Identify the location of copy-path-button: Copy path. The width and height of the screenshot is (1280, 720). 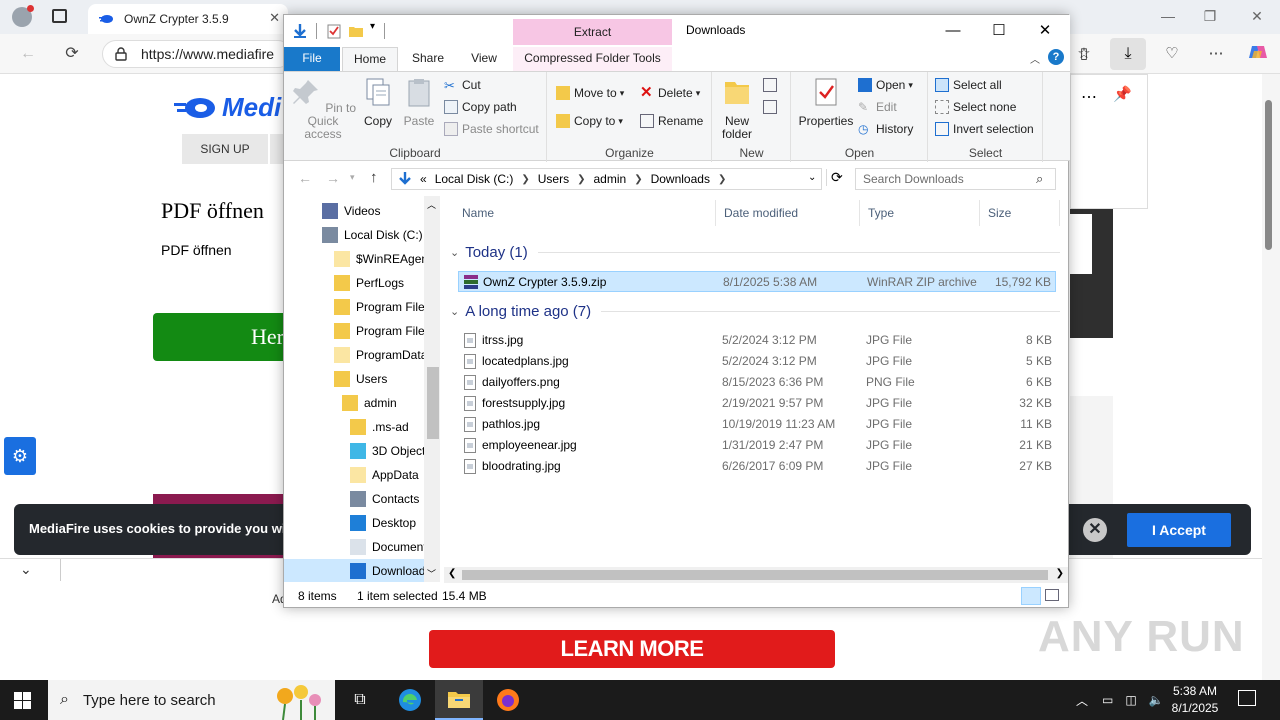
(480, 107).